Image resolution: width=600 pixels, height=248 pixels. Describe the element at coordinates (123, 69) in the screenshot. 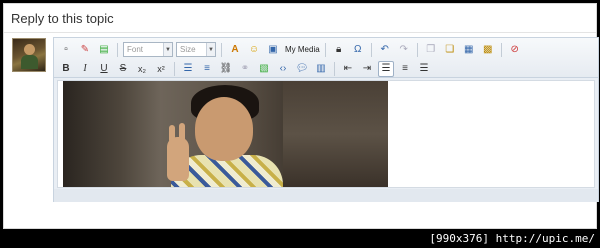

I see `strike-button: S` at that location.